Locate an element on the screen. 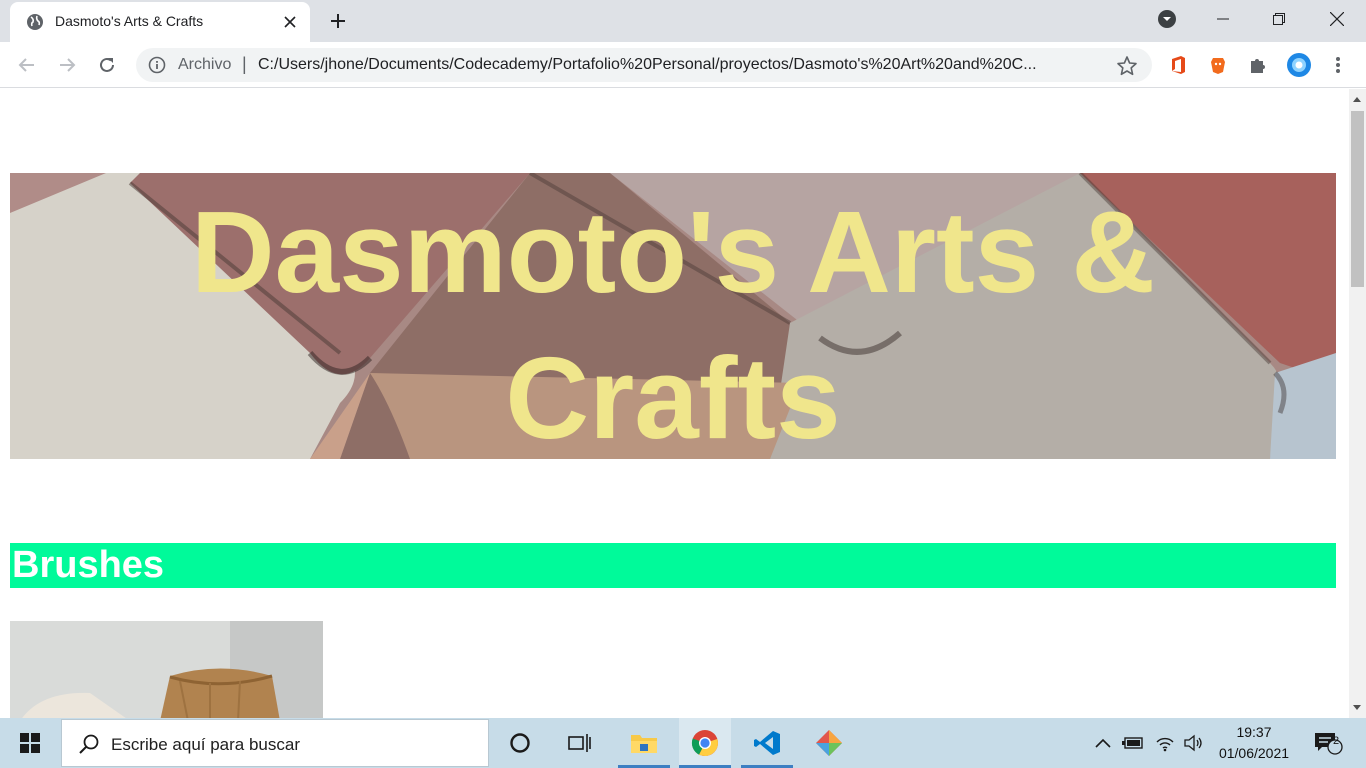 The height and width of the screenshot is (768, 1366). taskbar-search-box: Escribe aquí para buscar is located at coordinates (275, 743).